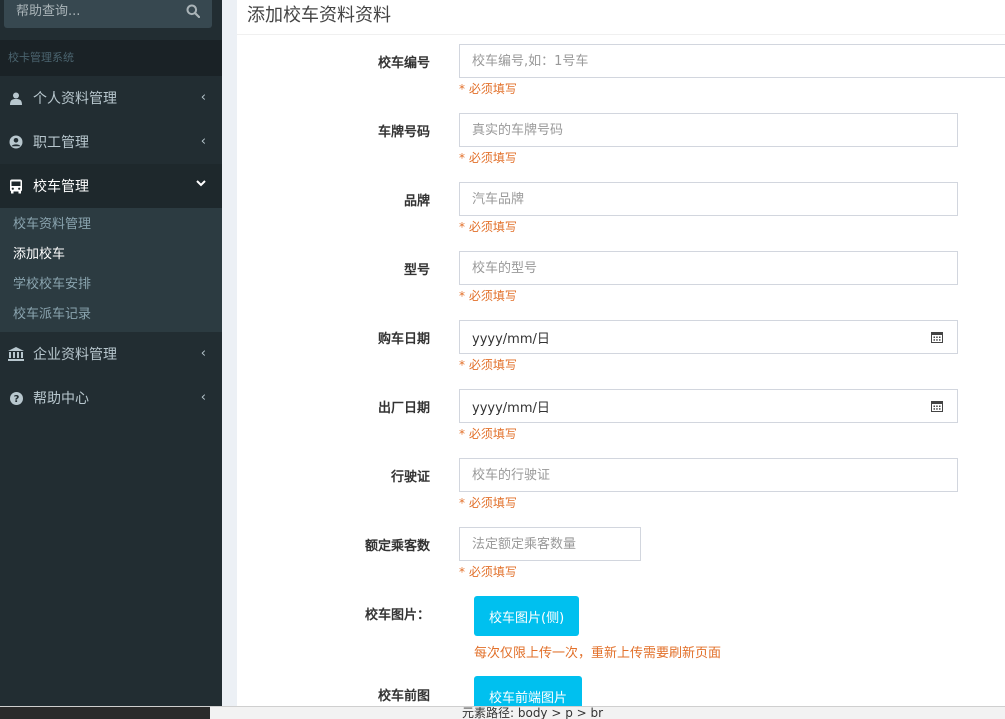  I want to click on model-input, so click(708, 268).